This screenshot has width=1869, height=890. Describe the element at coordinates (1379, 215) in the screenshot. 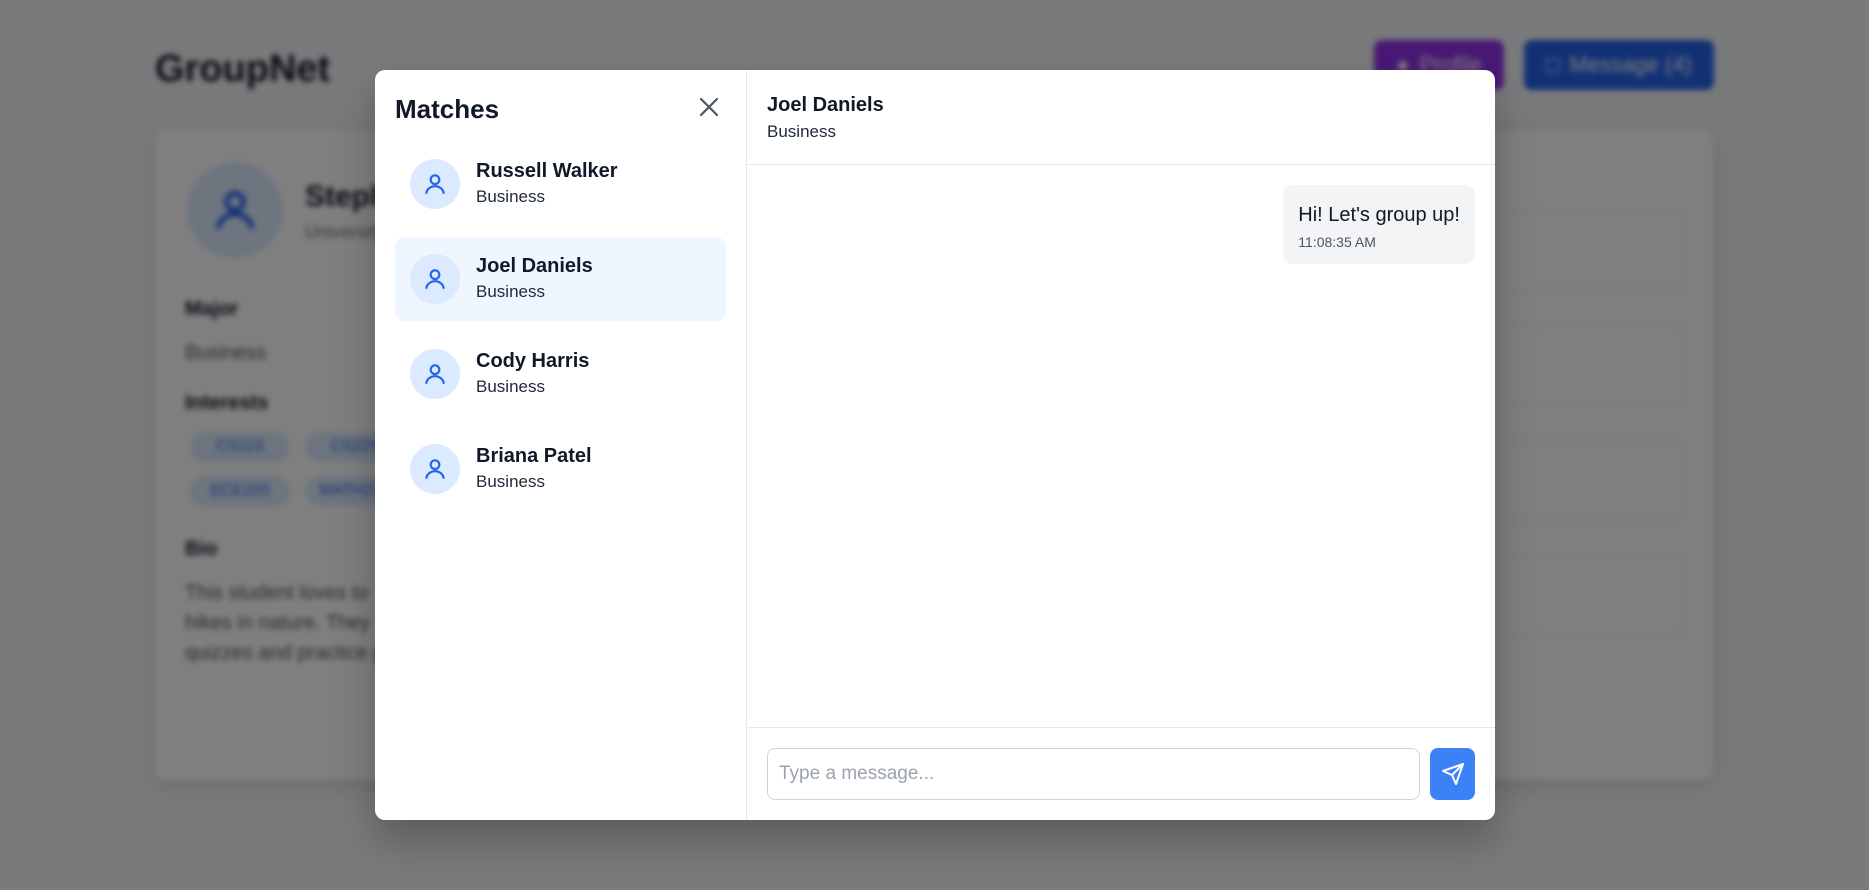

I see `message-text: Hi! Let's group up!` at that location.